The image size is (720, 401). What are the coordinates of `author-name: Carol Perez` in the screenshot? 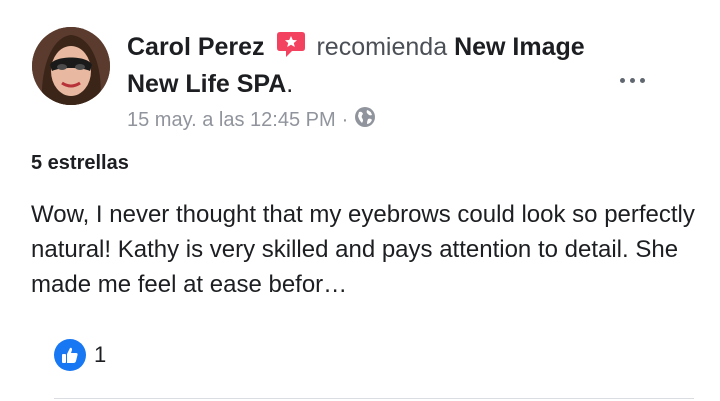 It's located at (196, 47).